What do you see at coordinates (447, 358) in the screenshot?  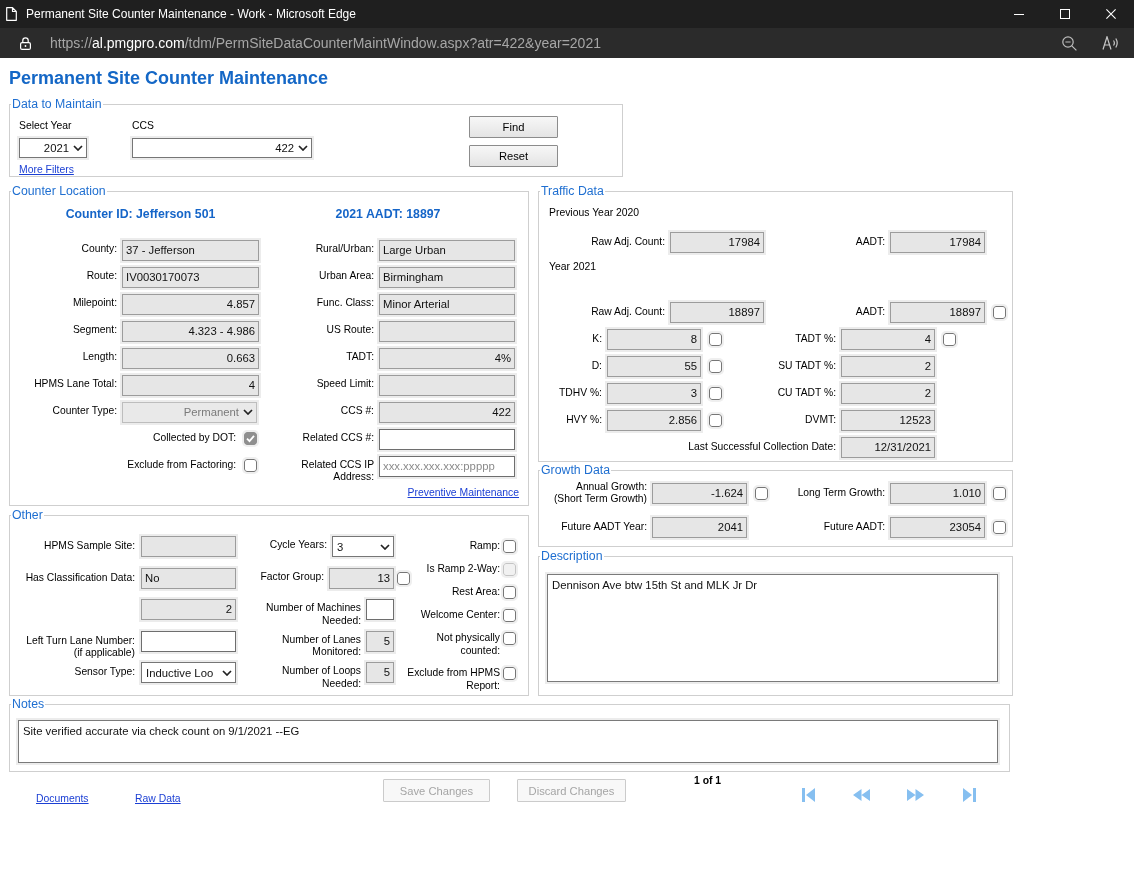 I see `input-field: 4%` at bounding box center [447, 358].